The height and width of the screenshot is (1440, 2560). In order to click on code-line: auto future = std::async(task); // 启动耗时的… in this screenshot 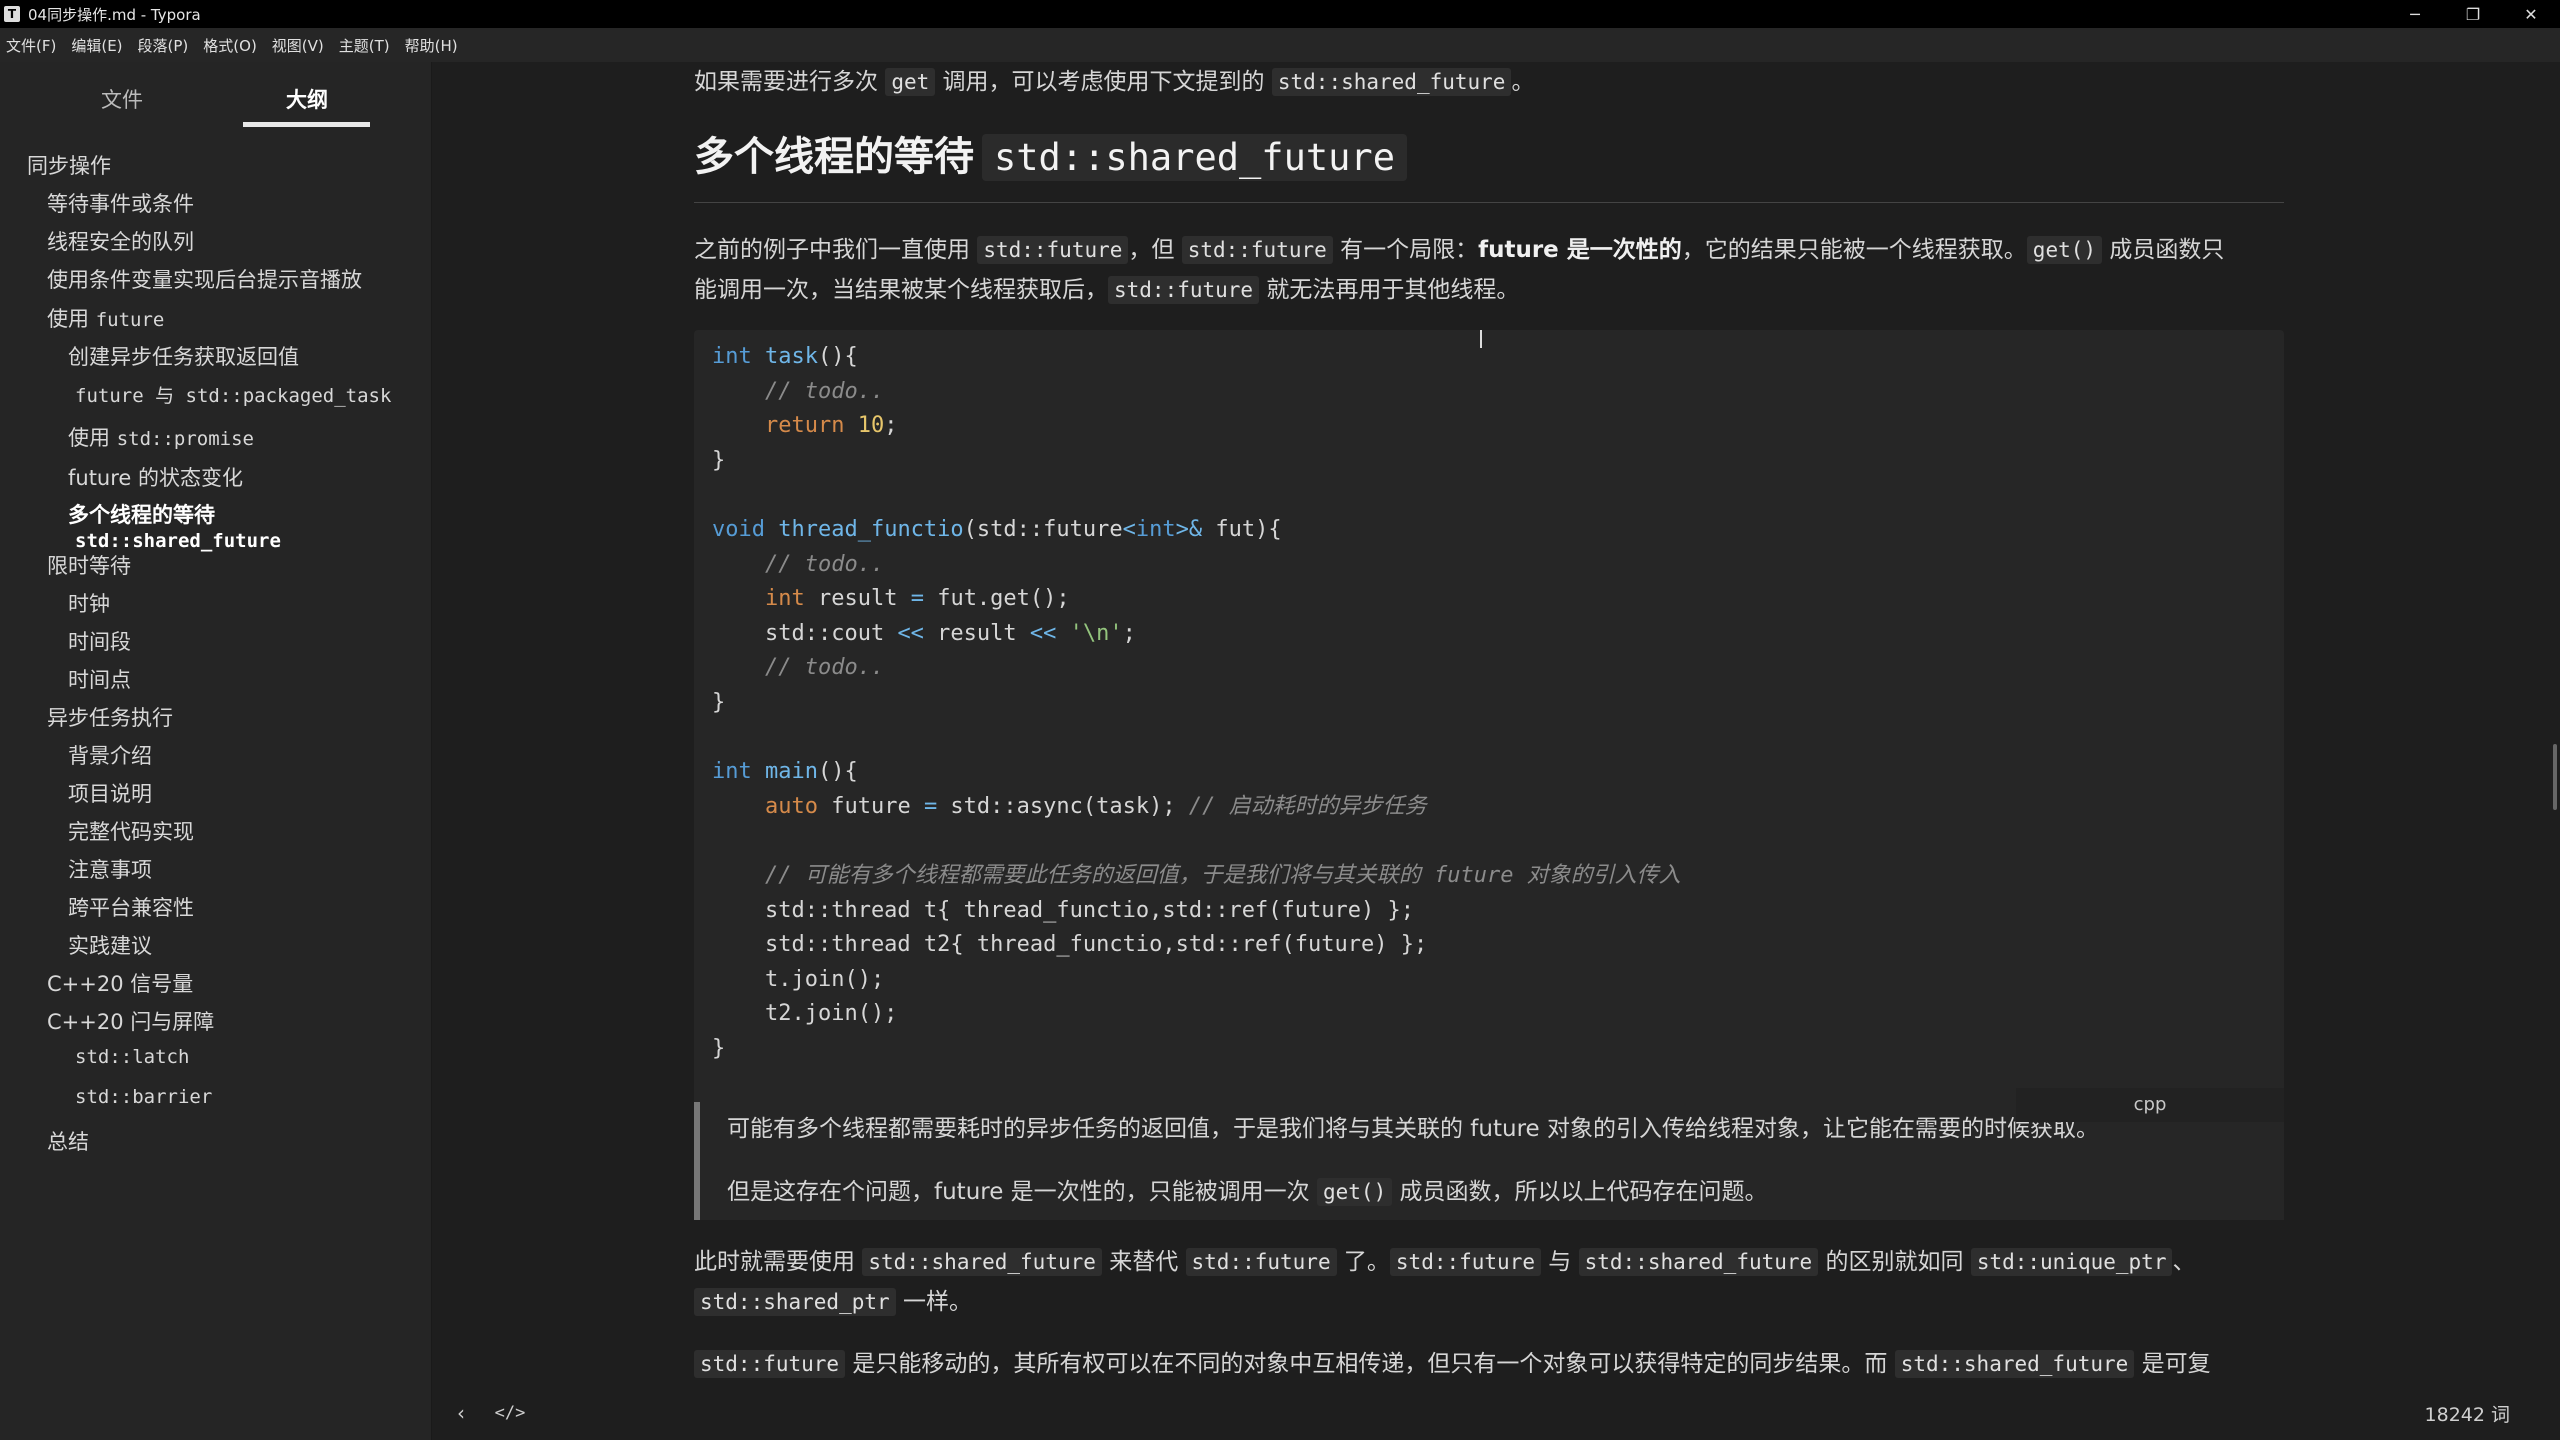, I will do `click(1196, 807)`.